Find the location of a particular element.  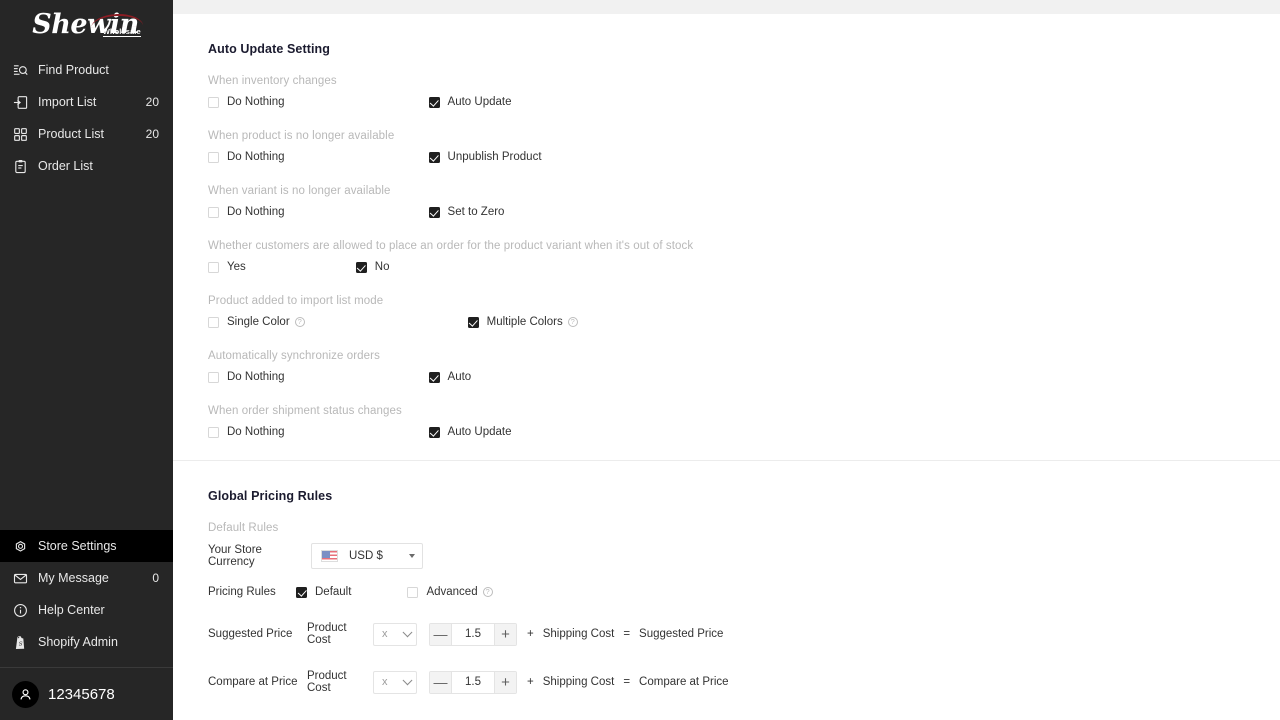

formula-result: Suggested Price is located at coordinates (681, 634).